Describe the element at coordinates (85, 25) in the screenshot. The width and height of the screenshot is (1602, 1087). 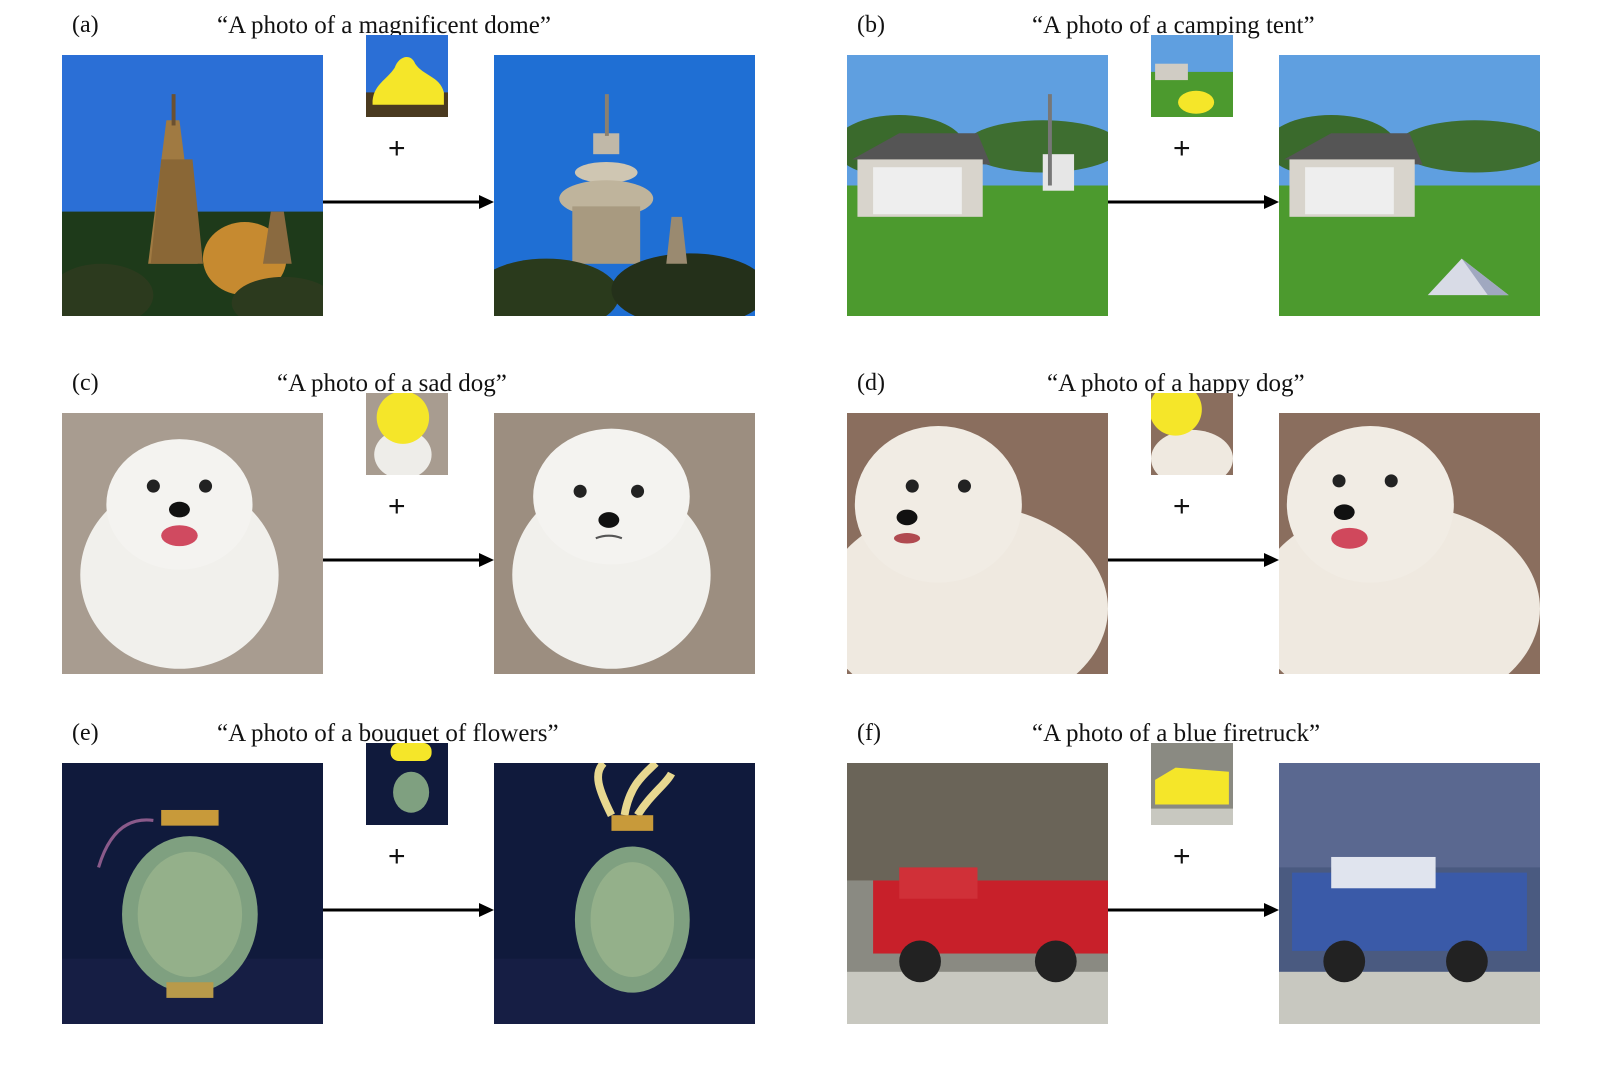
I see `panel-label: (a)` at that location.